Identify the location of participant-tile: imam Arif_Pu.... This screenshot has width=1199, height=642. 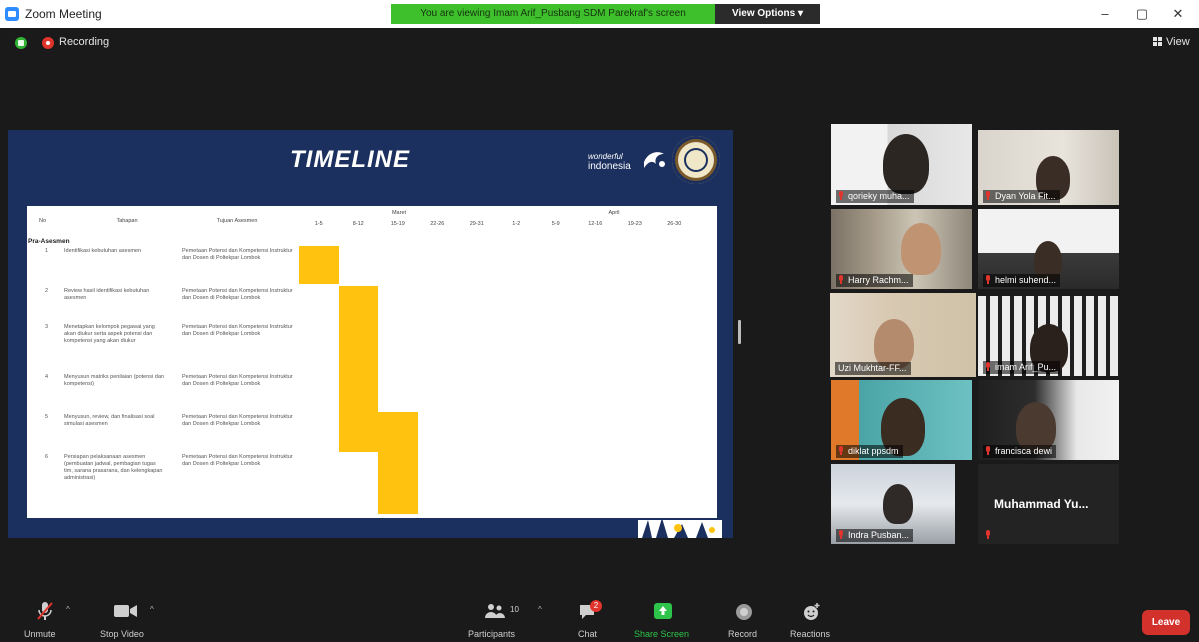
(1048, 336).